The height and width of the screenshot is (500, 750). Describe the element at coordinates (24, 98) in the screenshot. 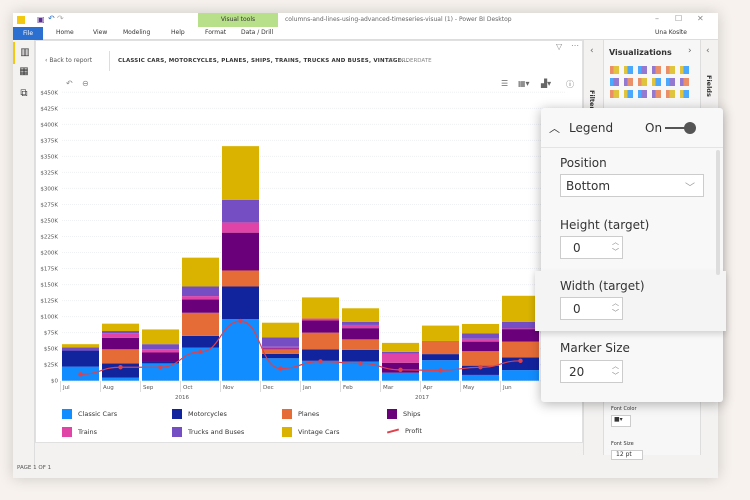

I see `model-view-icon: ⧉` at that location.